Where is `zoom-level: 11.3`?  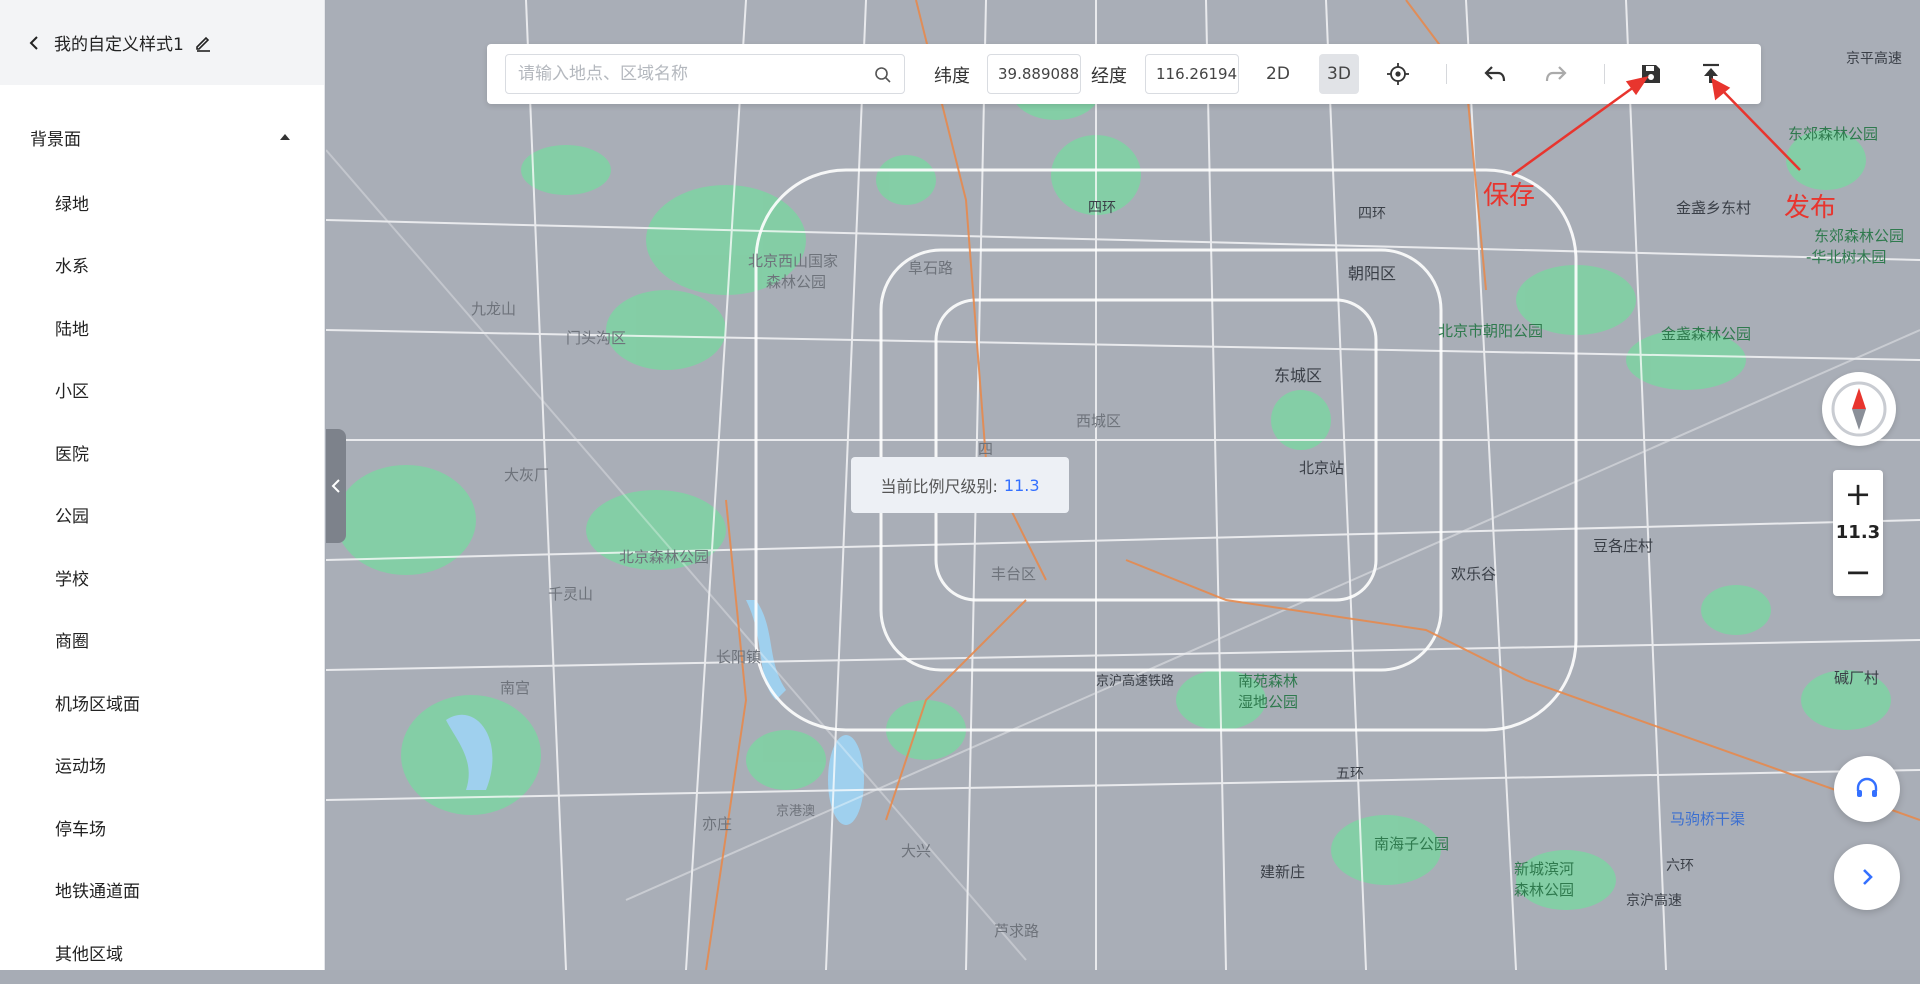 zoom-level: 11.3 is located at coordinates (1858, 532).